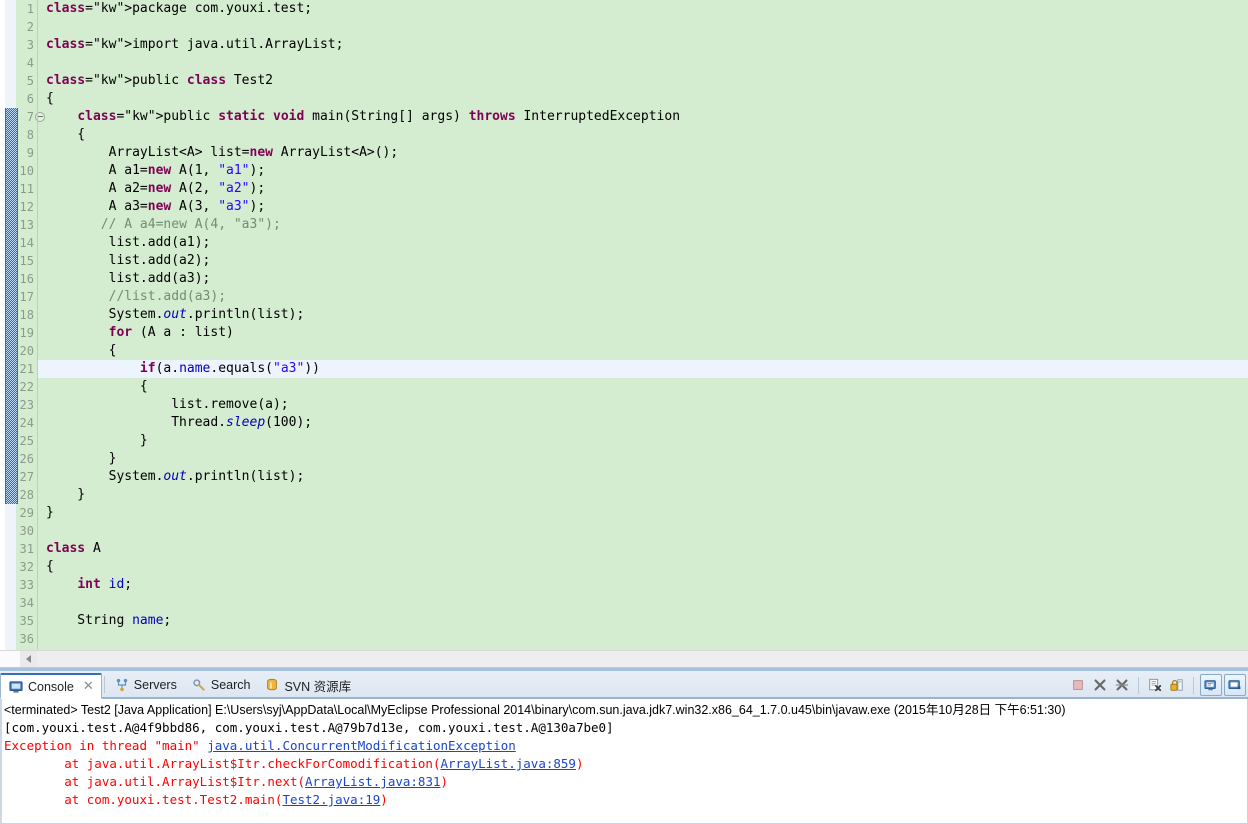 The image size is (1248, 824). I want to click on code-line: A a3=new A(3, "a3");, so click(643, 207).